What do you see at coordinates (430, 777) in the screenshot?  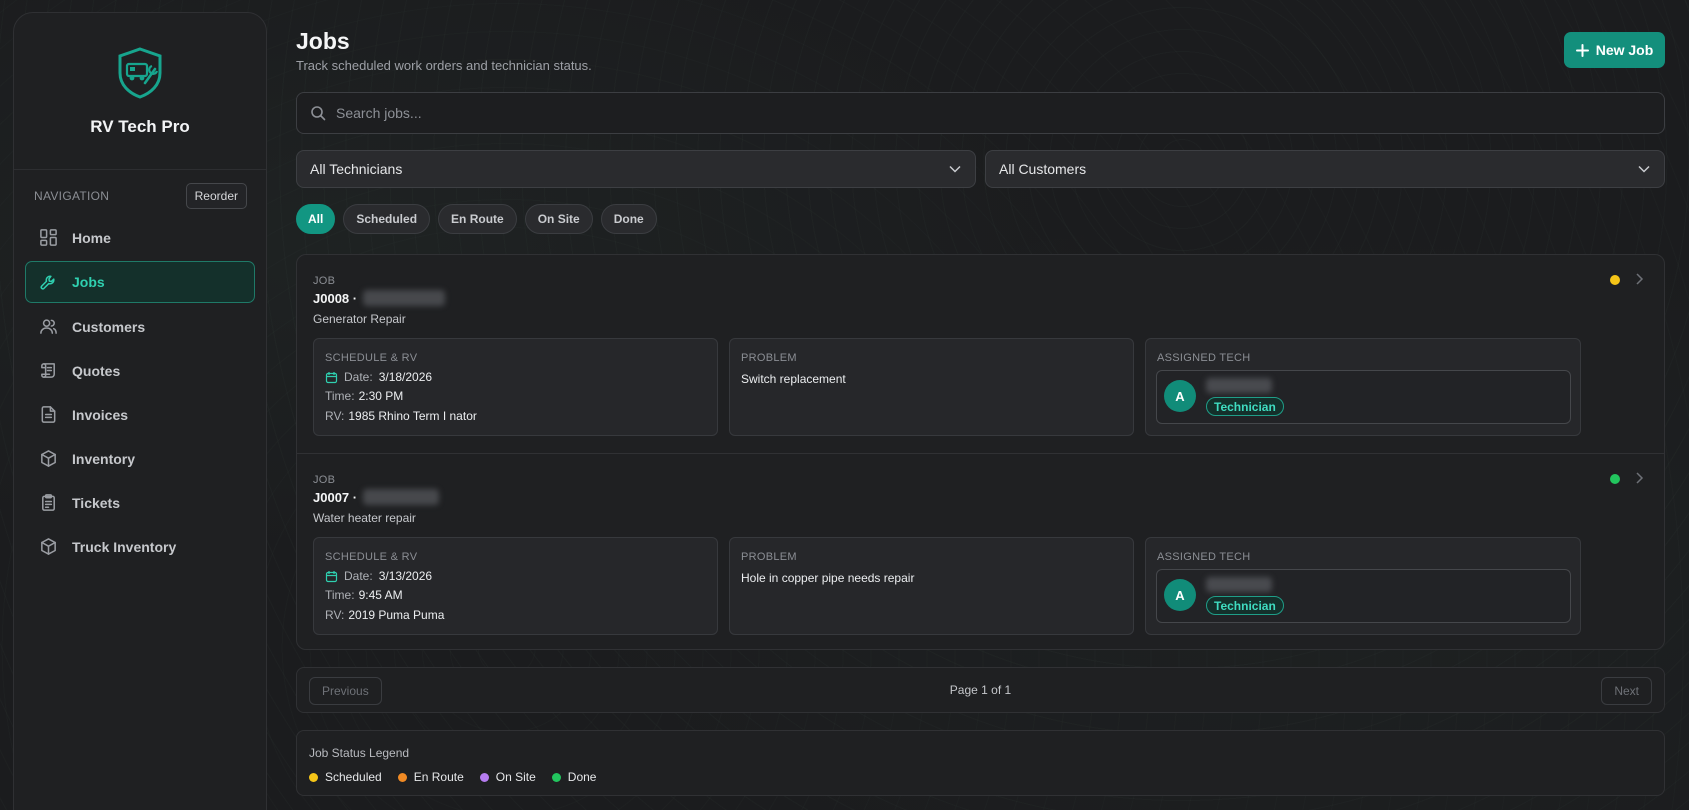 I see `legend-item-en-route: En Route` at bounding box center [430, 777].